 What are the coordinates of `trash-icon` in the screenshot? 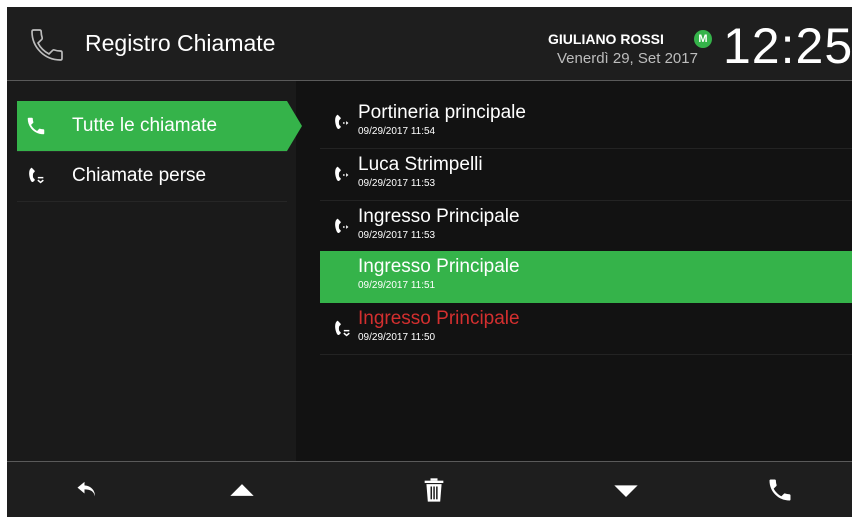 It's located at (434, 490).